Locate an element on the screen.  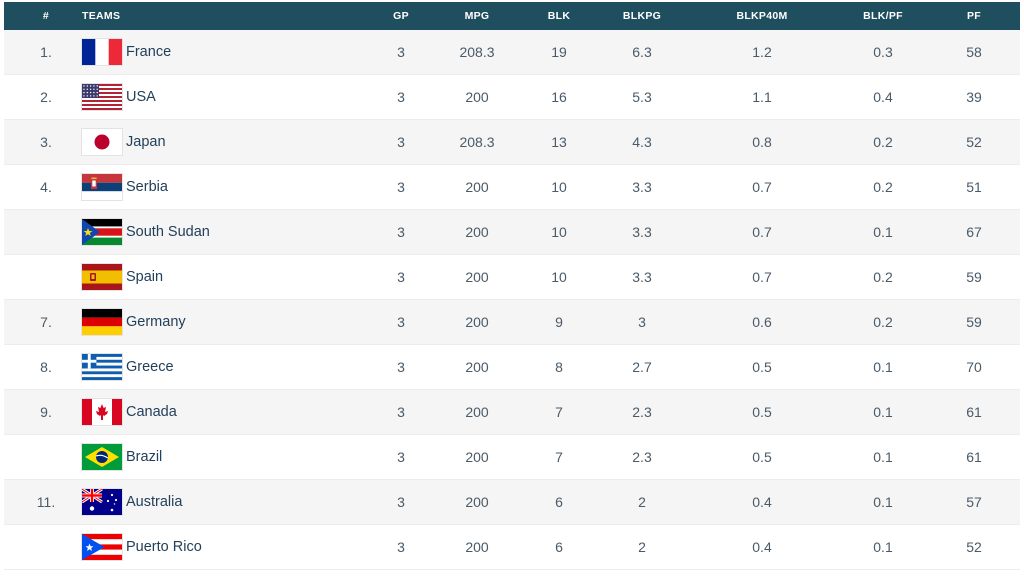
table-row: 3 200 7 2.3 0.5 0.1 61 Brazil is located at coordinates (512, 457).